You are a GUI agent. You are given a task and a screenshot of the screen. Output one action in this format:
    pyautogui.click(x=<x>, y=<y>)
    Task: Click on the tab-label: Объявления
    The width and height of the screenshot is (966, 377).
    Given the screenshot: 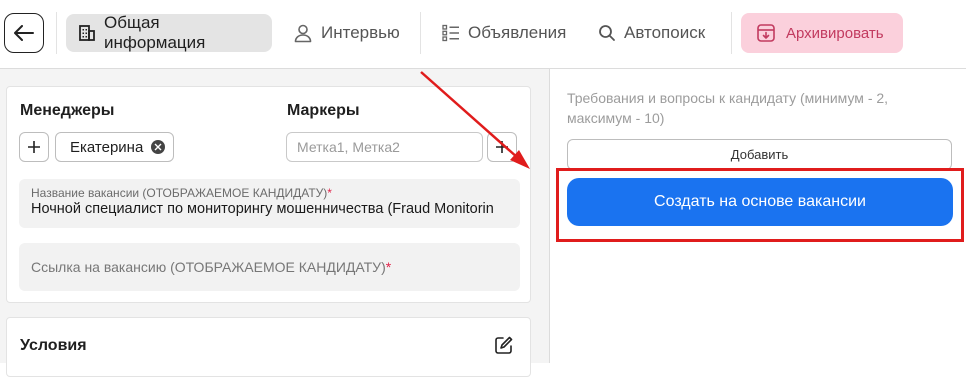 What is the action you would take?
    pyautogui.click(x=517, y=32)
    